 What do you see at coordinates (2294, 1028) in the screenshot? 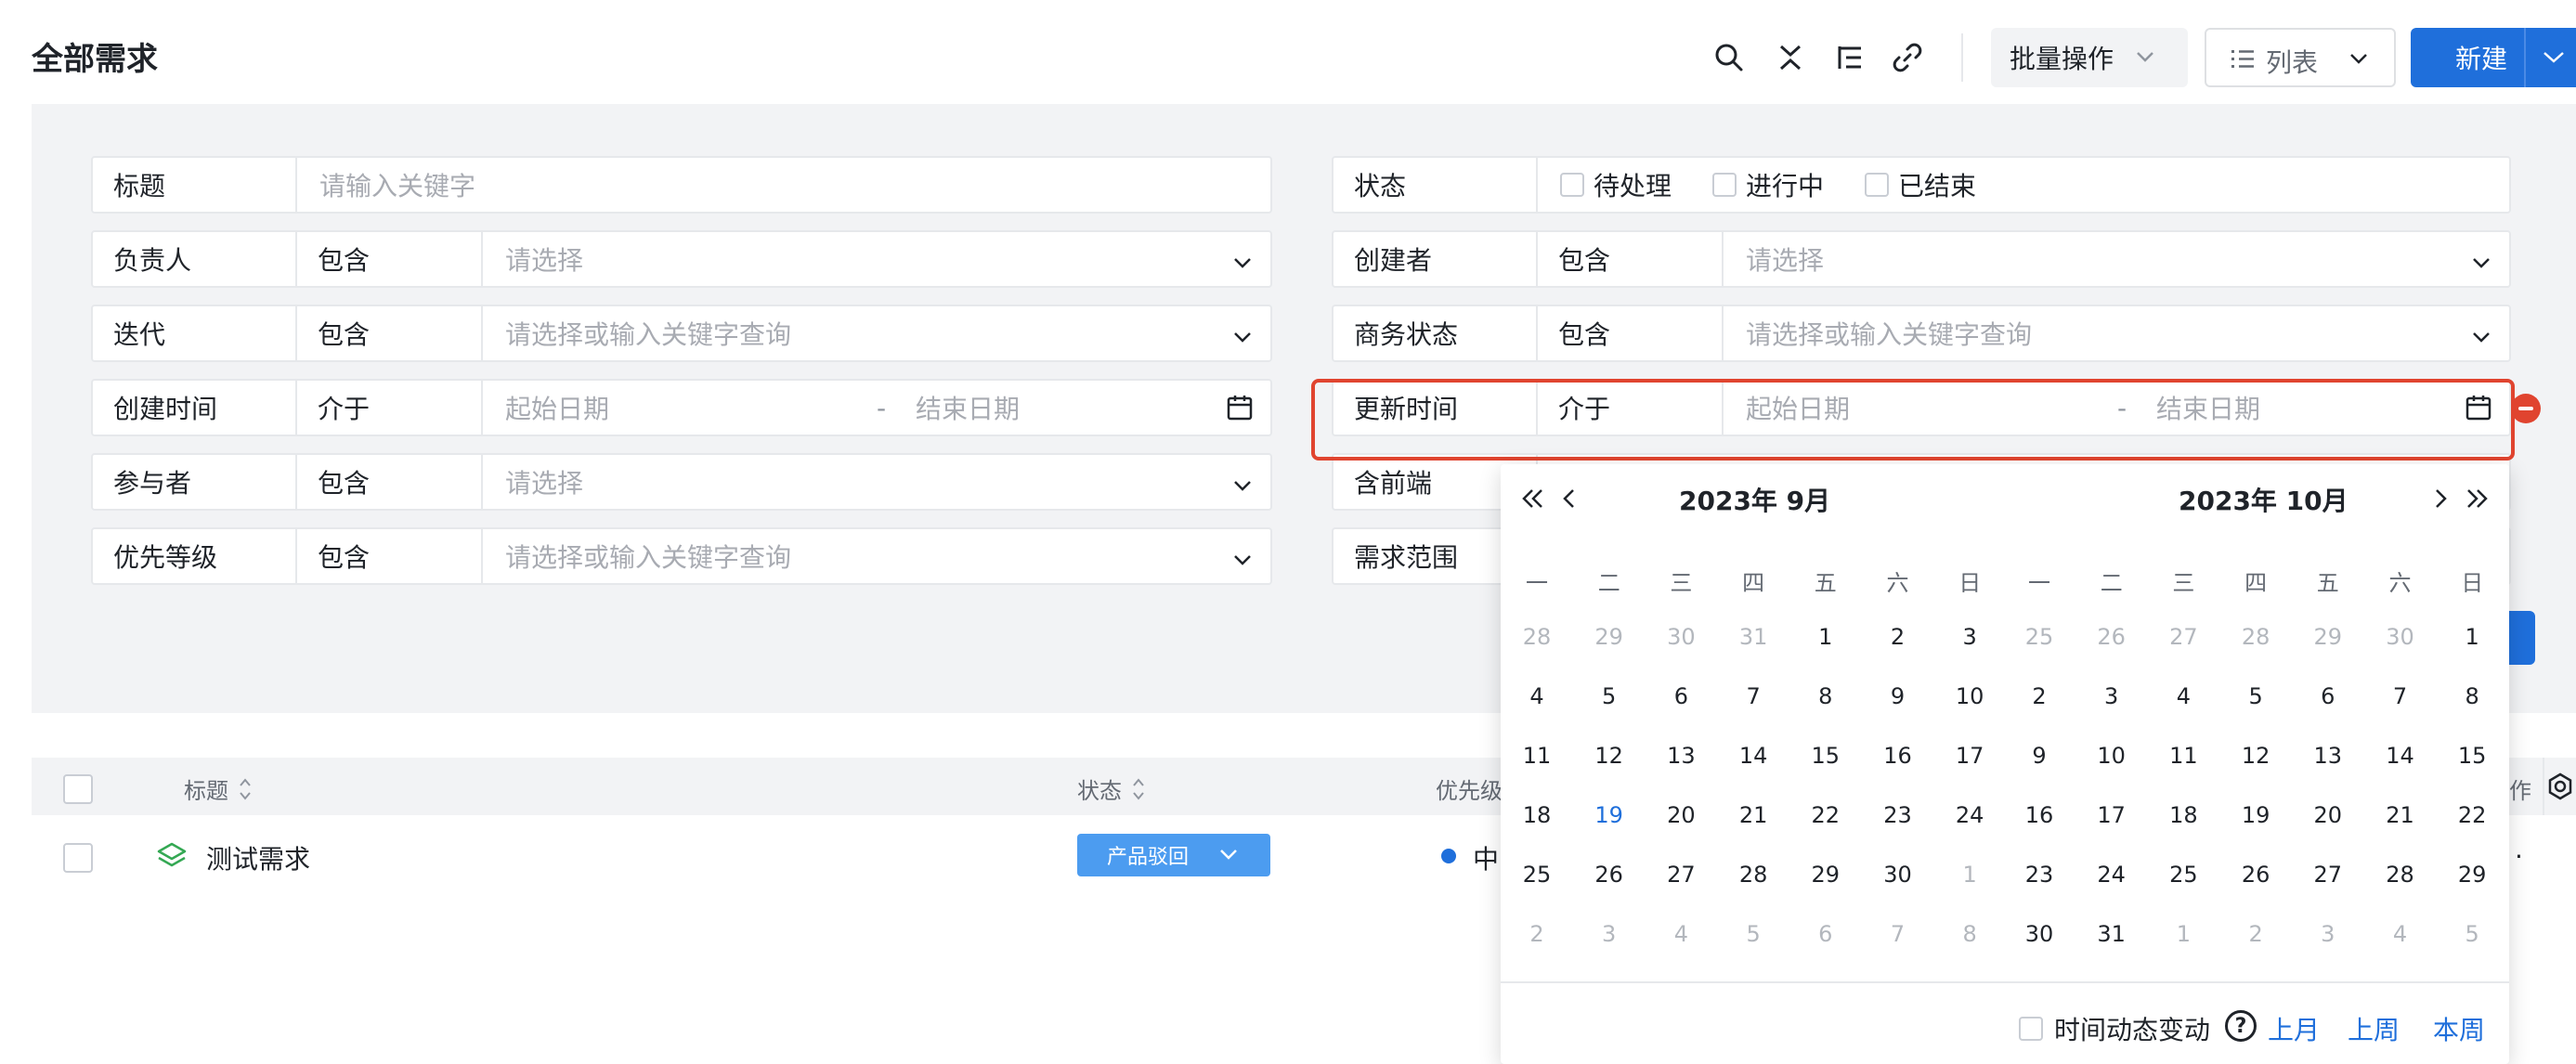
I see `quick-last-month: 上月` at bounding box center [2294, 1028].